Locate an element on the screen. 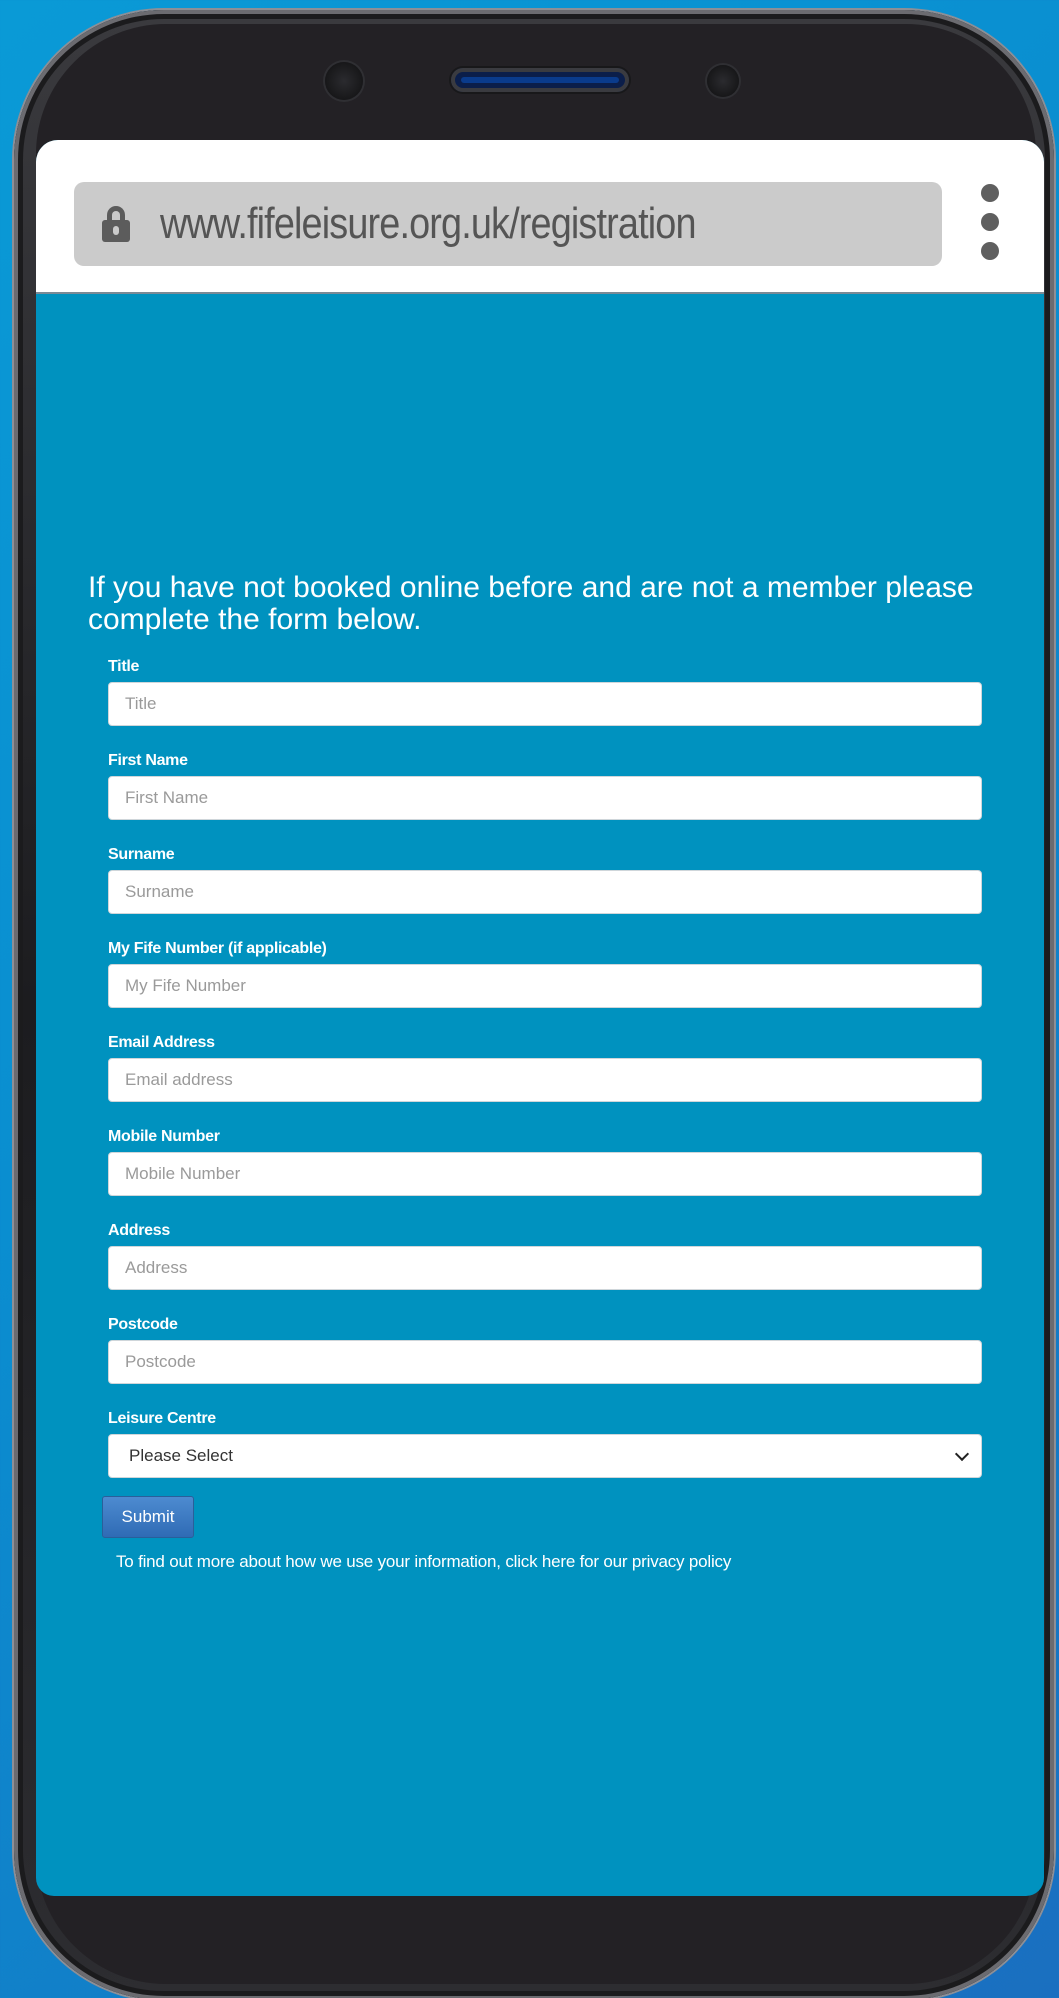 The image size is (1059, 1998). url-text: www.fifeleisure.org.uk/registration is located at coordinates (428, 224).